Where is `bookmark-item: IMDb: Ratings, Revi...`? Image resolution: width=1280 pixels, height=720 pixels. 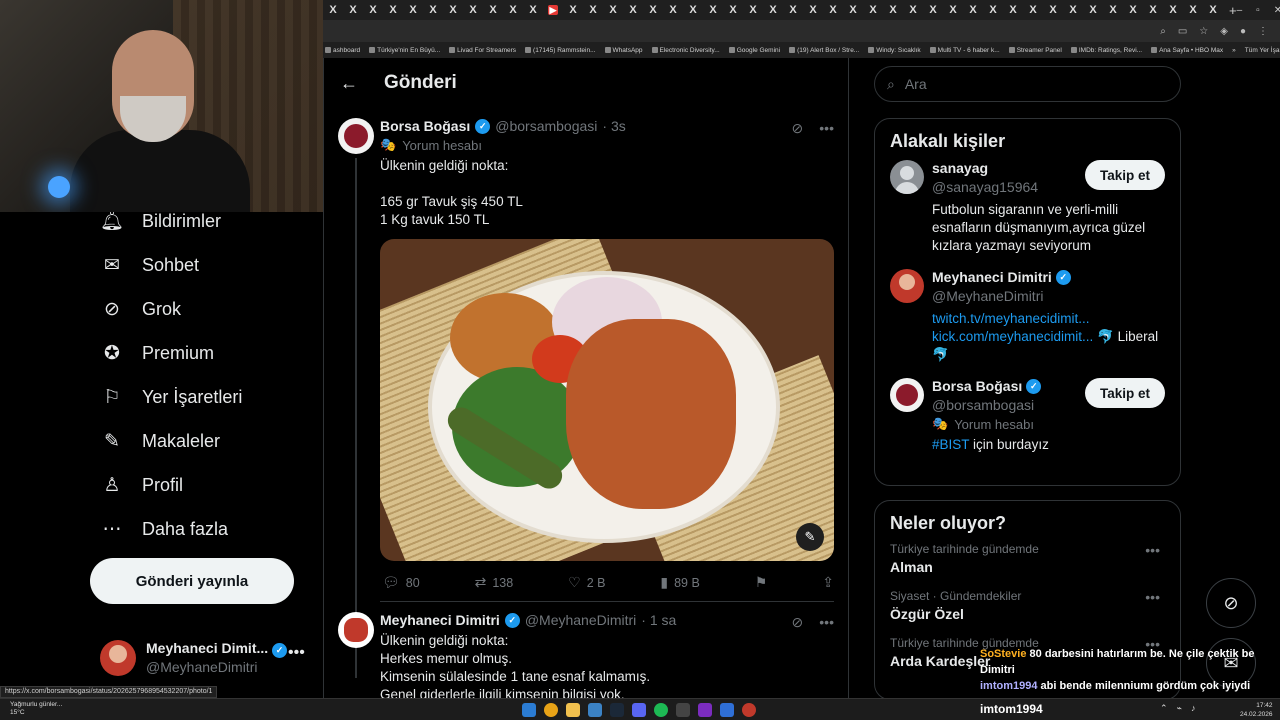 bookmark-item: IMDb: Ratings, Revi... is located at coordinates (1106, 50).